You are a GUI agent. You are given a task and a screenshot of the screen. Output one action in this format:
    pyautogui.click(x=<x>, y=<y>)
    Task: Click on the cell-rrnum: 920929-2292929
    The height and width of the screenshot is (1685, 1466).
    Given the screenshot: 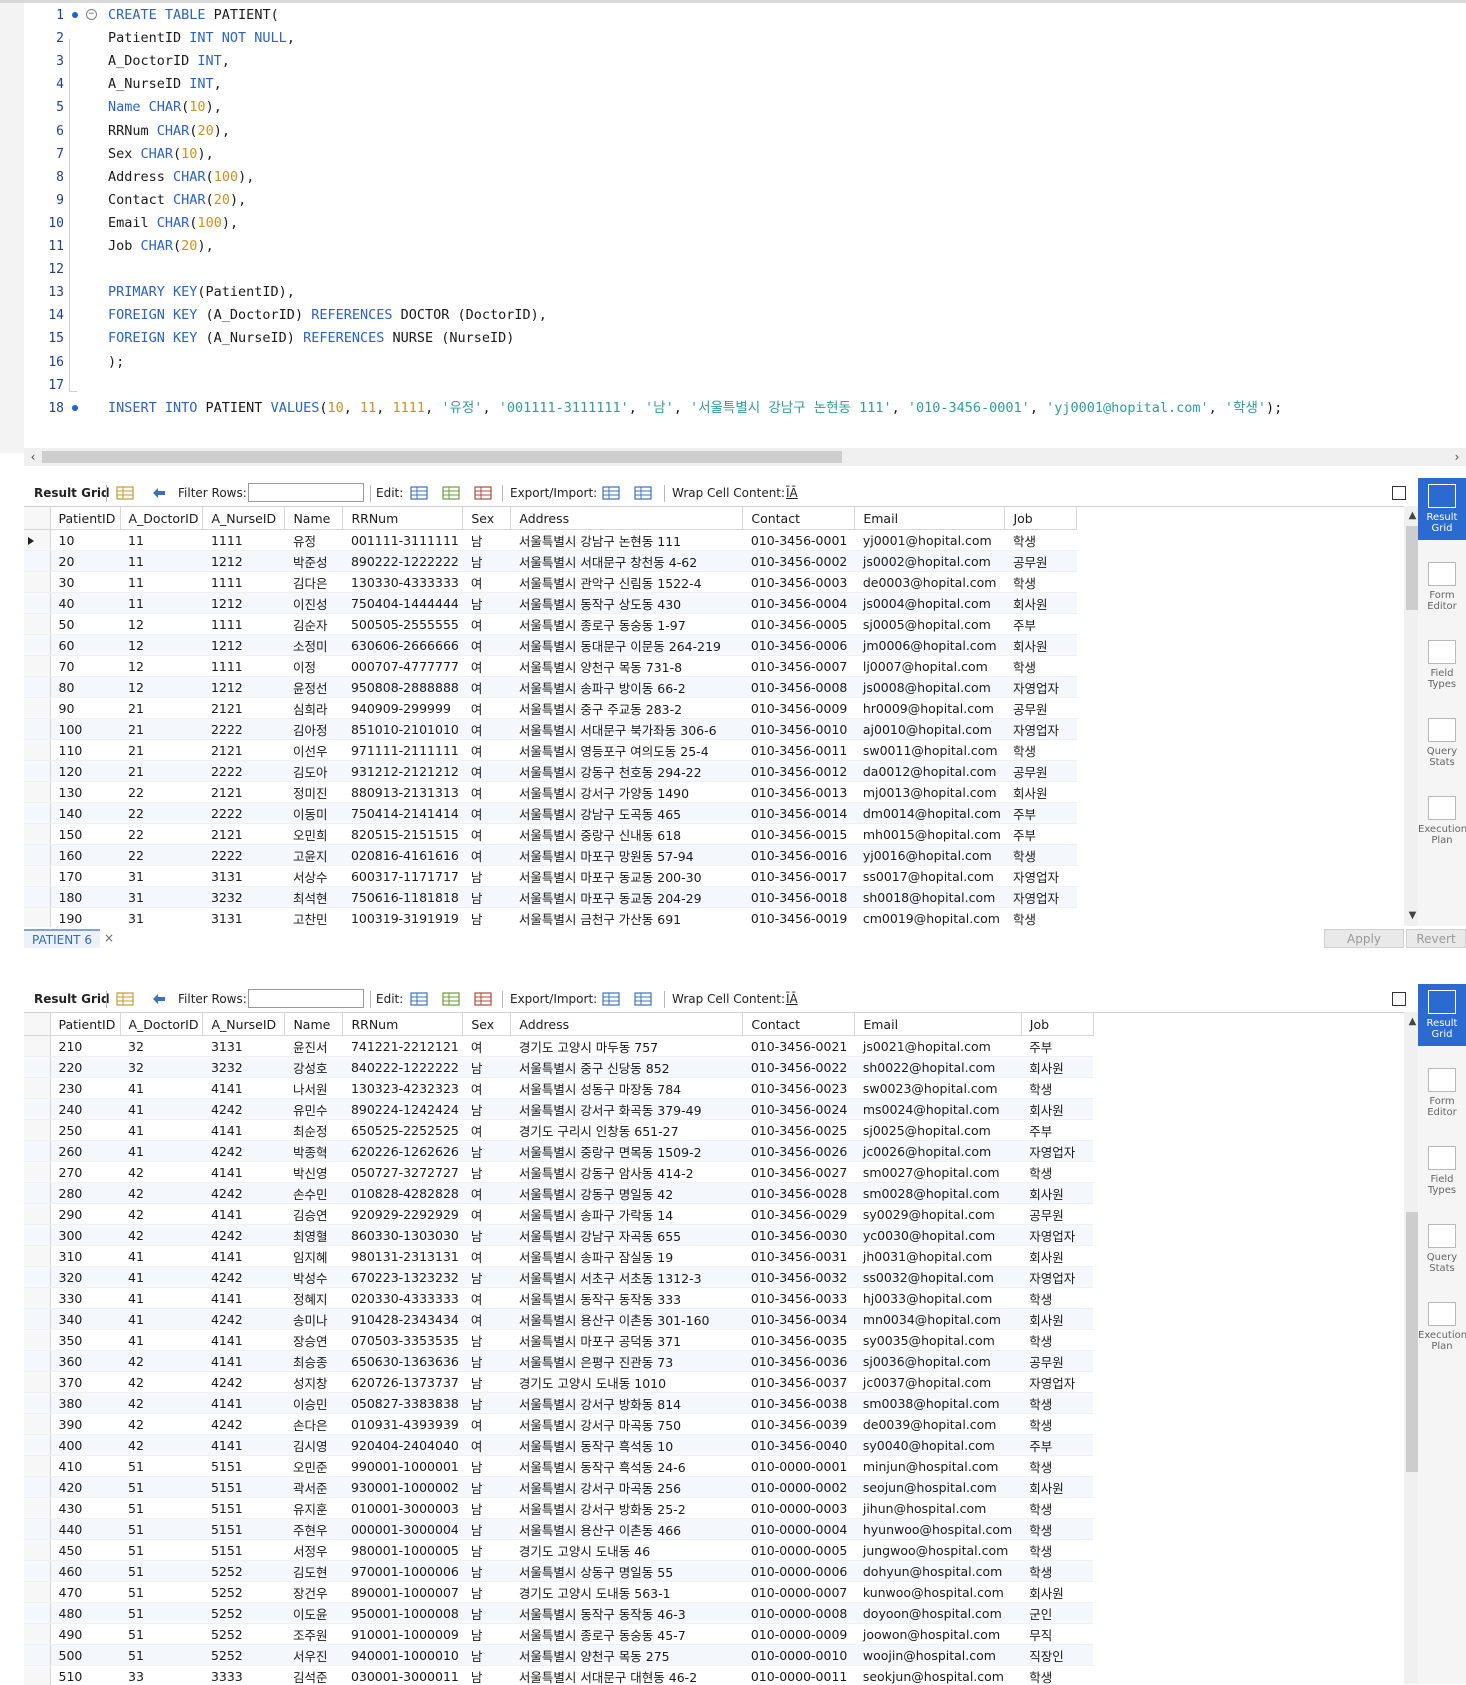 What is the action you would take?
    pyautogui.click(x=403, y=1214)
    